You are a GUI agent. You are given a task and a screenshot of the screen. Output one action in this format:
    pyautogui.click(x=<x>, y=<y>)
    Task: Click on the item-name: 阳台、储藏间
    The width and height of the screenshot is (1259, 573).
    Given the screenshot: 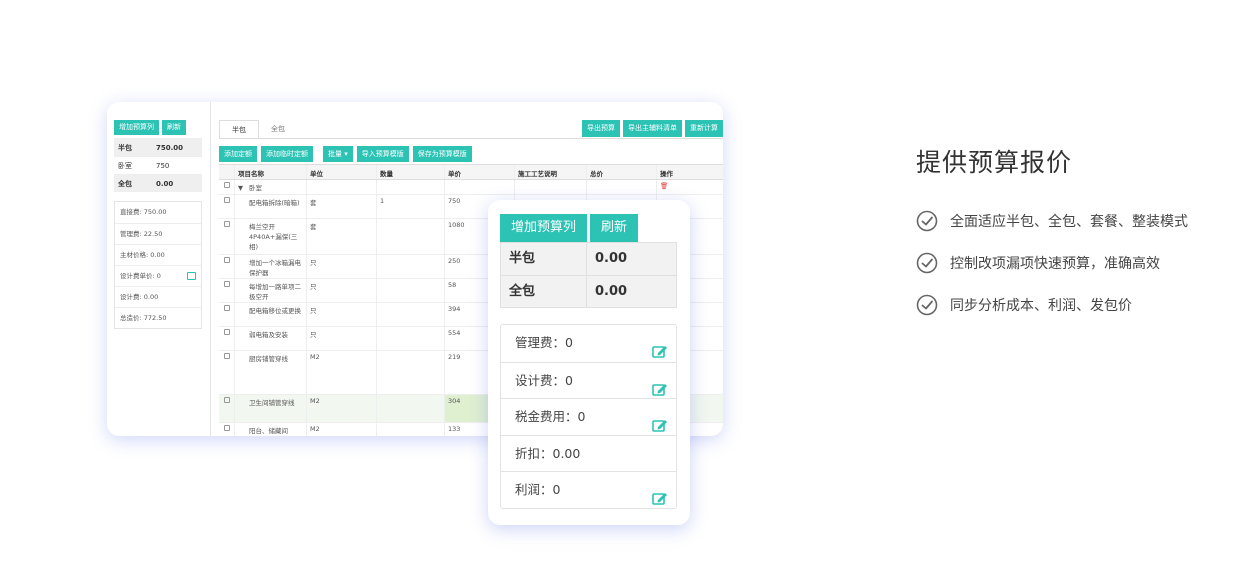 What is the action you would take?
    pyautogui.click(x=271, y=429)
    